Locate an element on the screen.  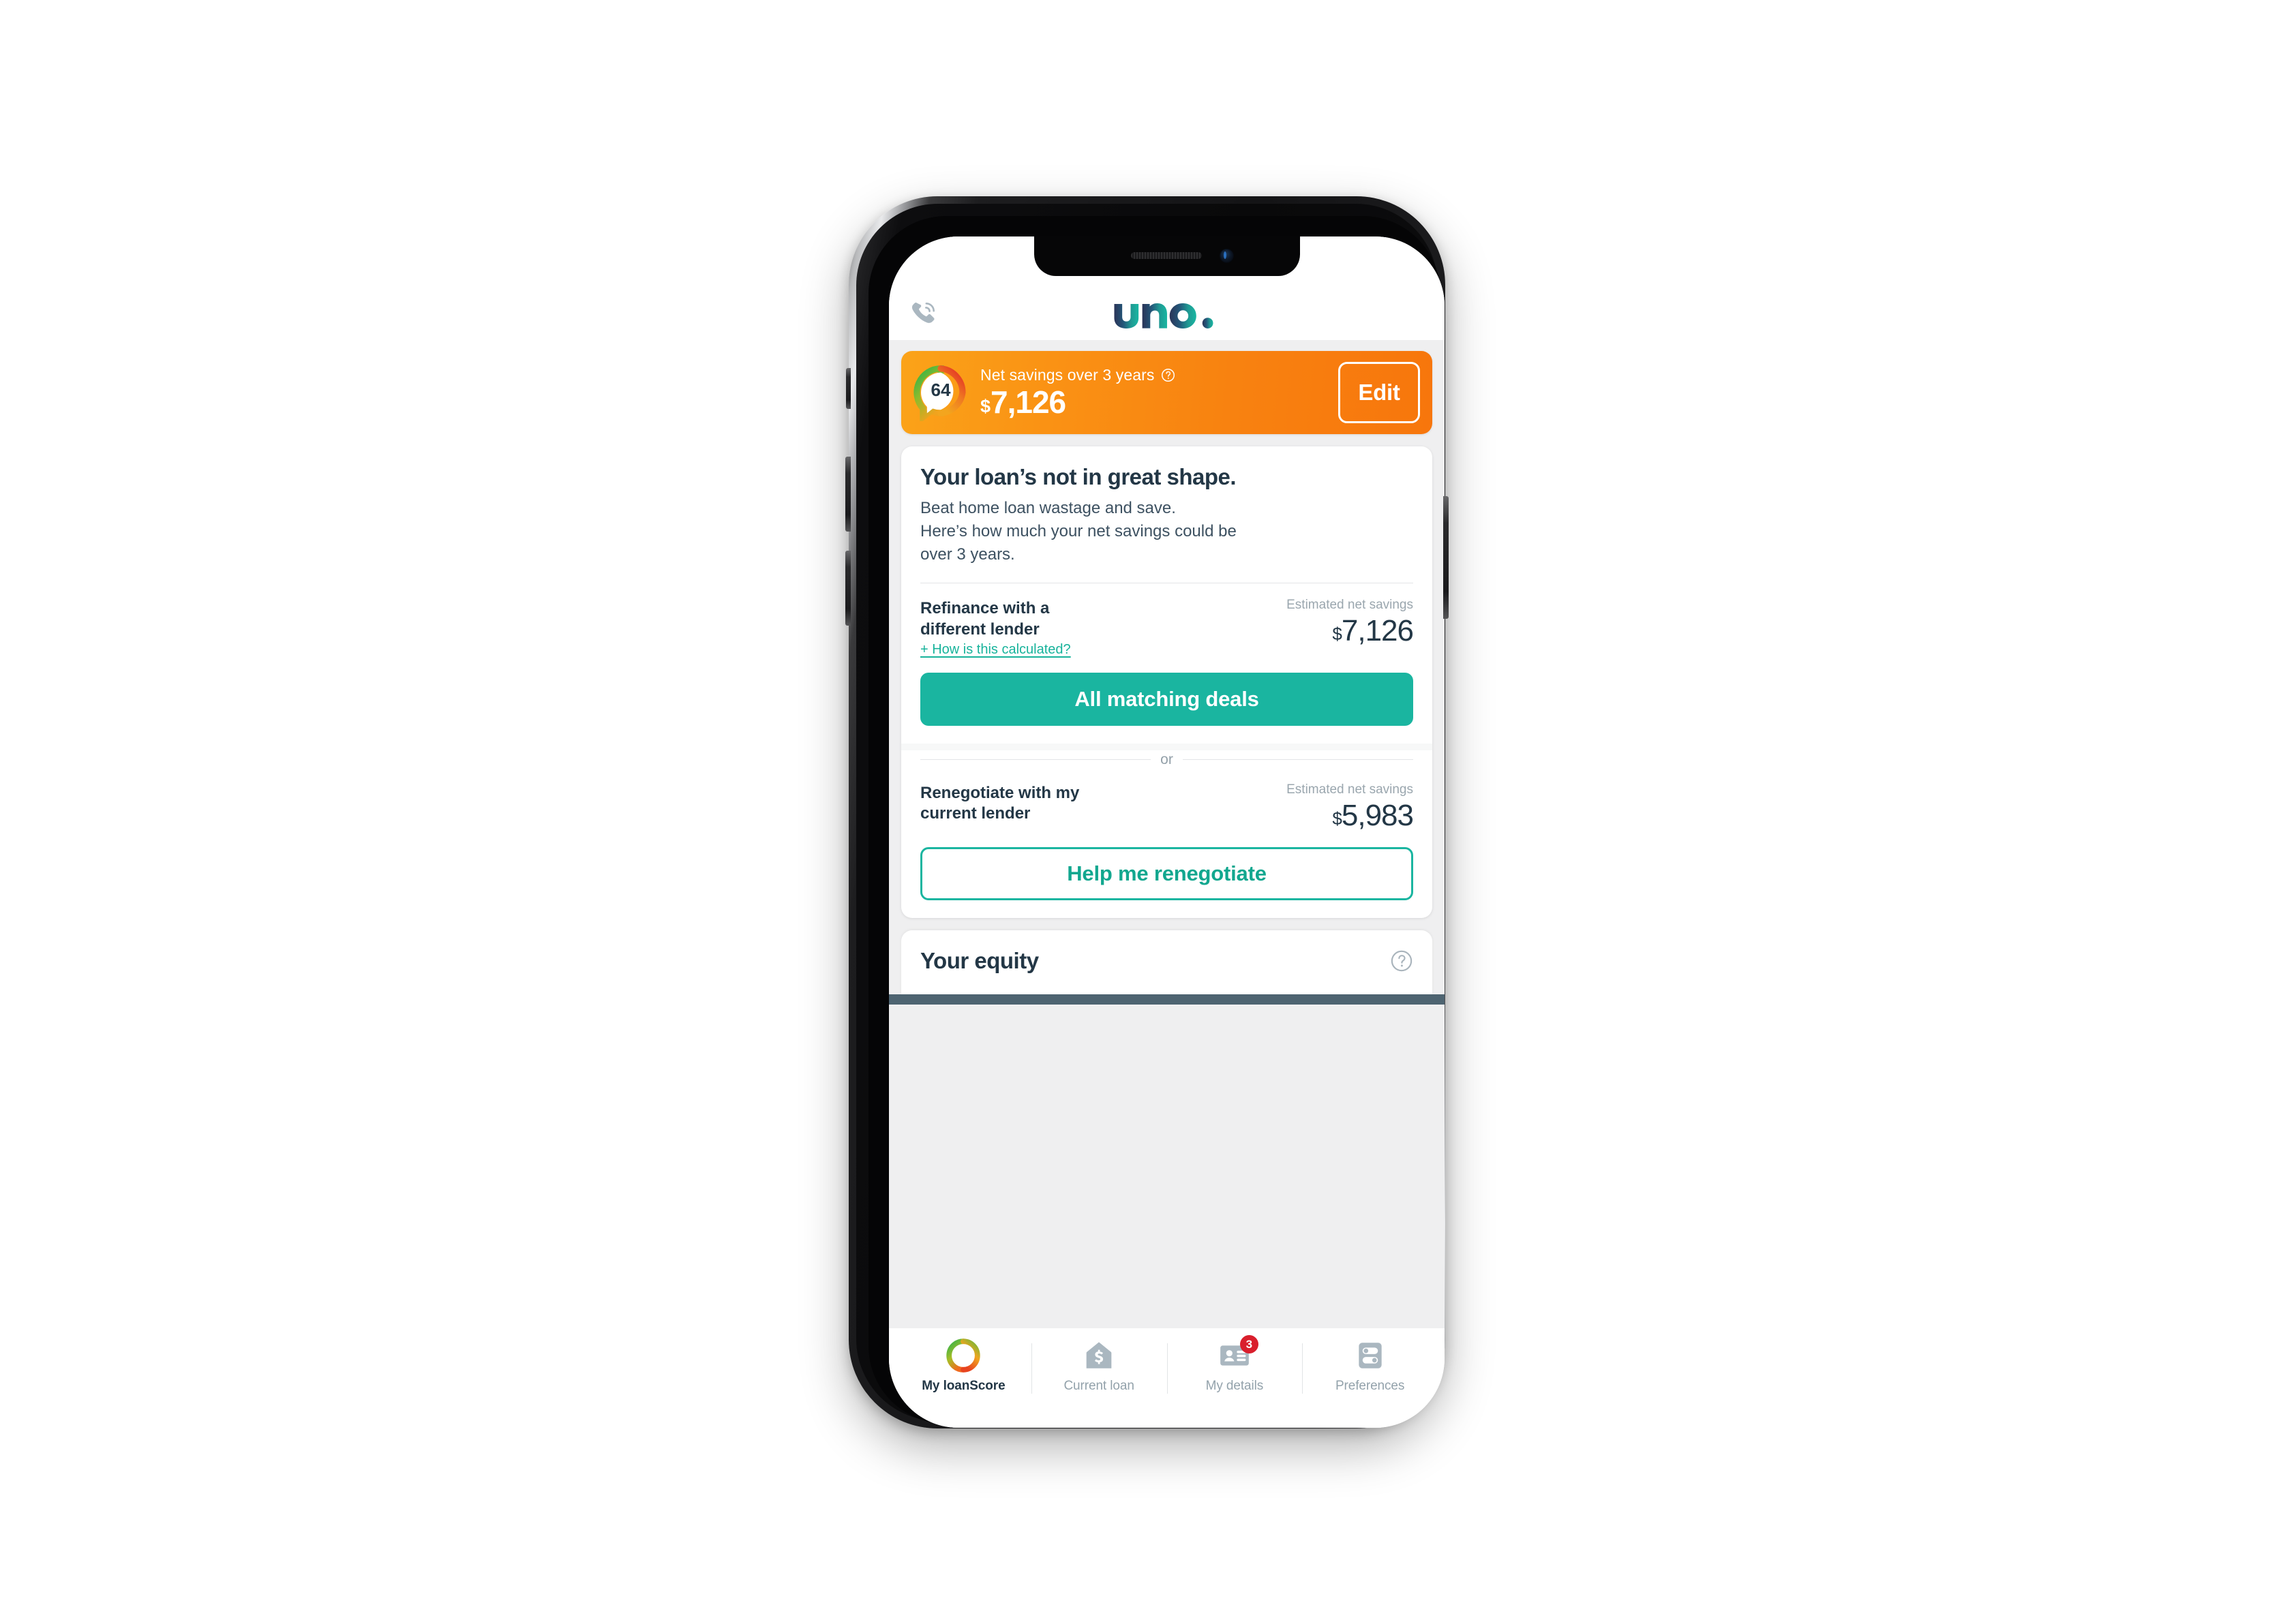
refinance-amount-value: 7,126 is located at coordinates (1377, 631).